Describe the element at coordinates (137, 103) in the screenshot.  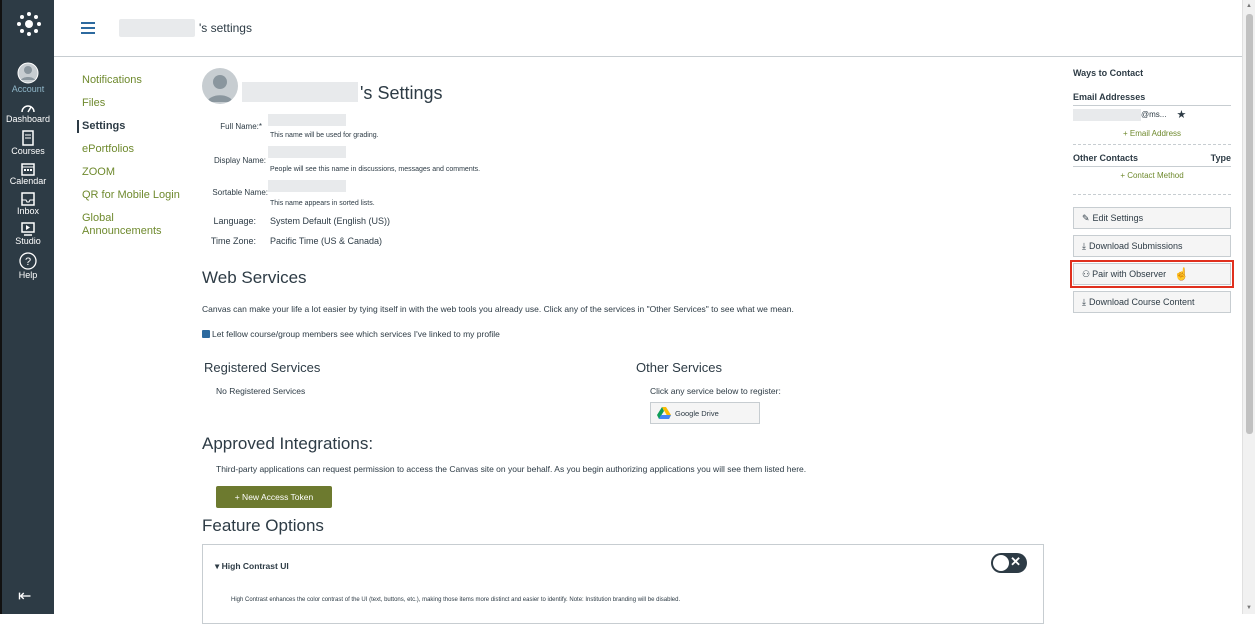
I see `left-nav-files: Files` at that location.